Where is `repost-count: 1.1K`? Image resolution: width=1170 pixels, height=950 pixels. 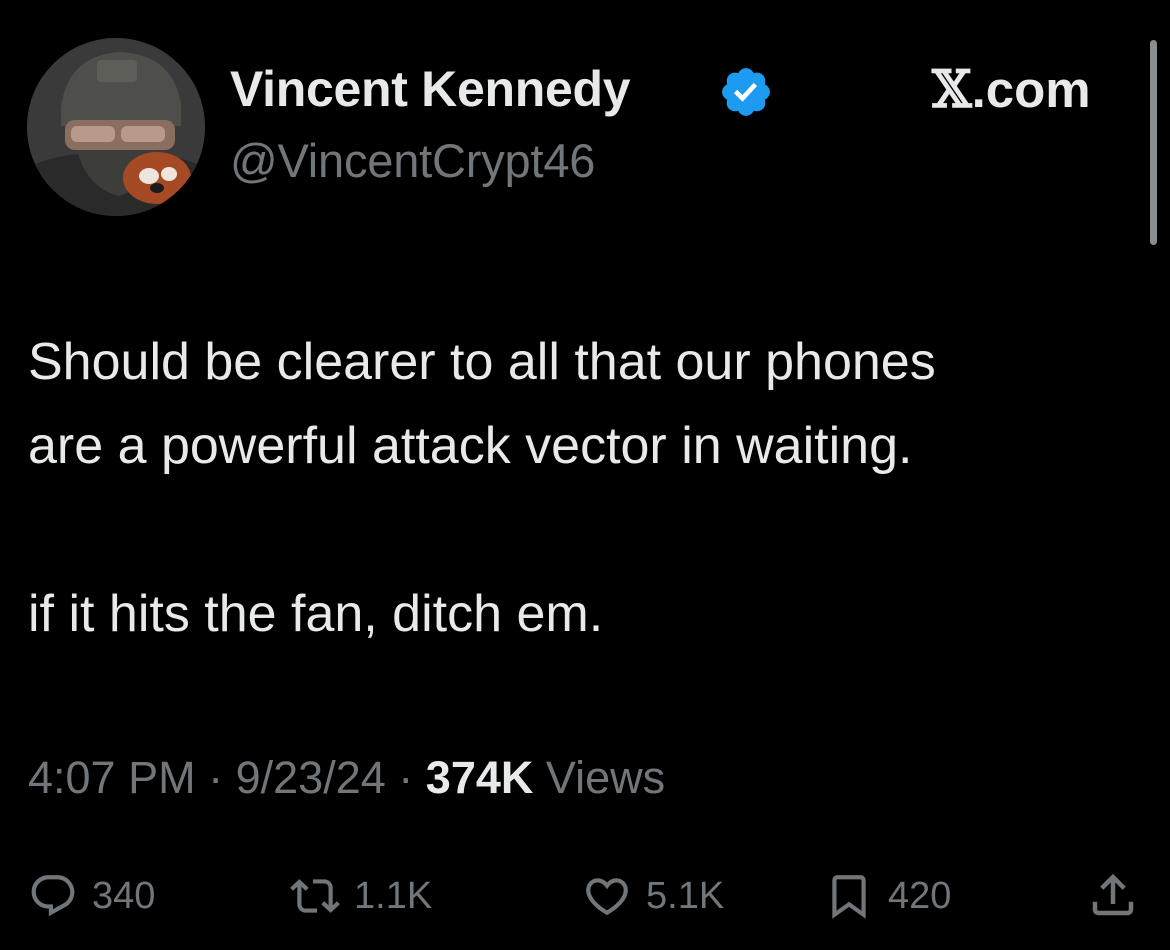
repost-count: 1.1K is located at coordinates (393, 895).